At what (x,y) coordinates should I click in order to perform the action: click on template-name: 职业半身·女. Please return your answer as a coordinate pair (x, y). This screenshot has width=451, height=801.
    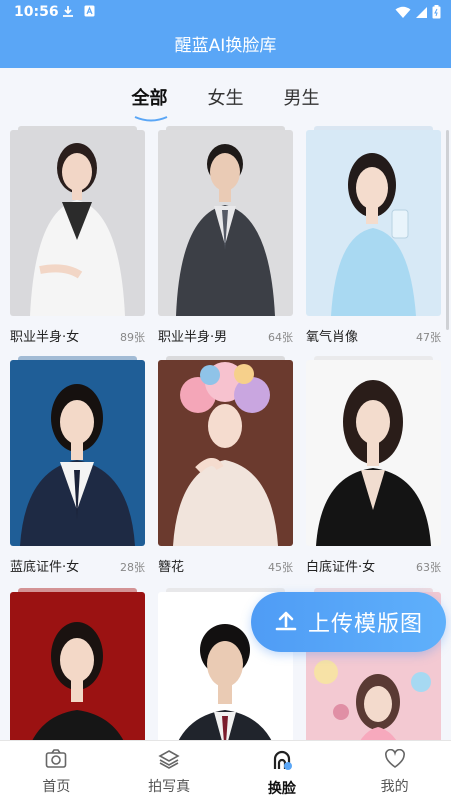
    Looking at the image, I should click on (45, 337).